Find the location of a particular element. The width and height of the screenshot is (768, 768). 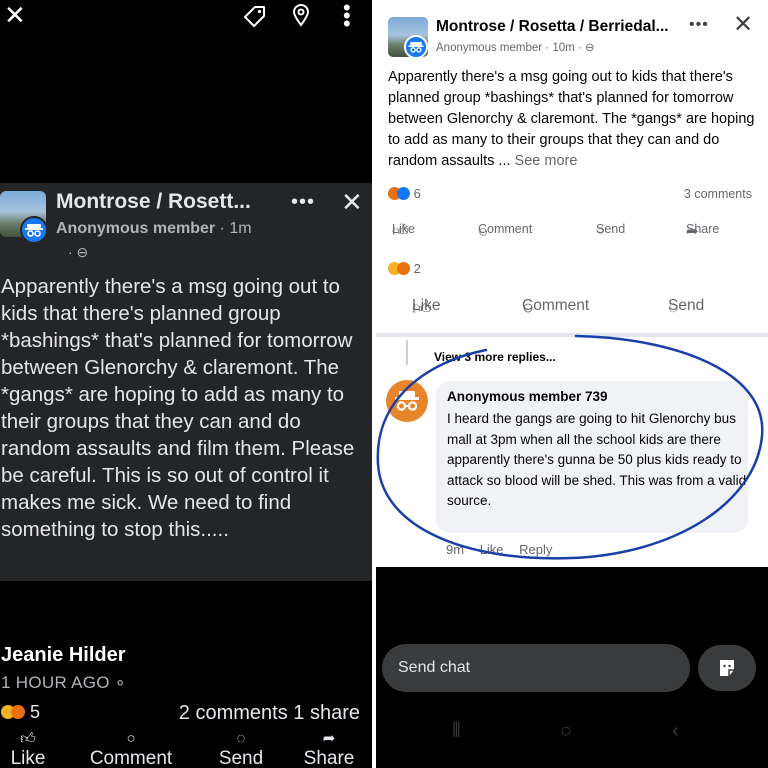

recent-apps-icon: ⦀ is located at coordinates (456, 731).